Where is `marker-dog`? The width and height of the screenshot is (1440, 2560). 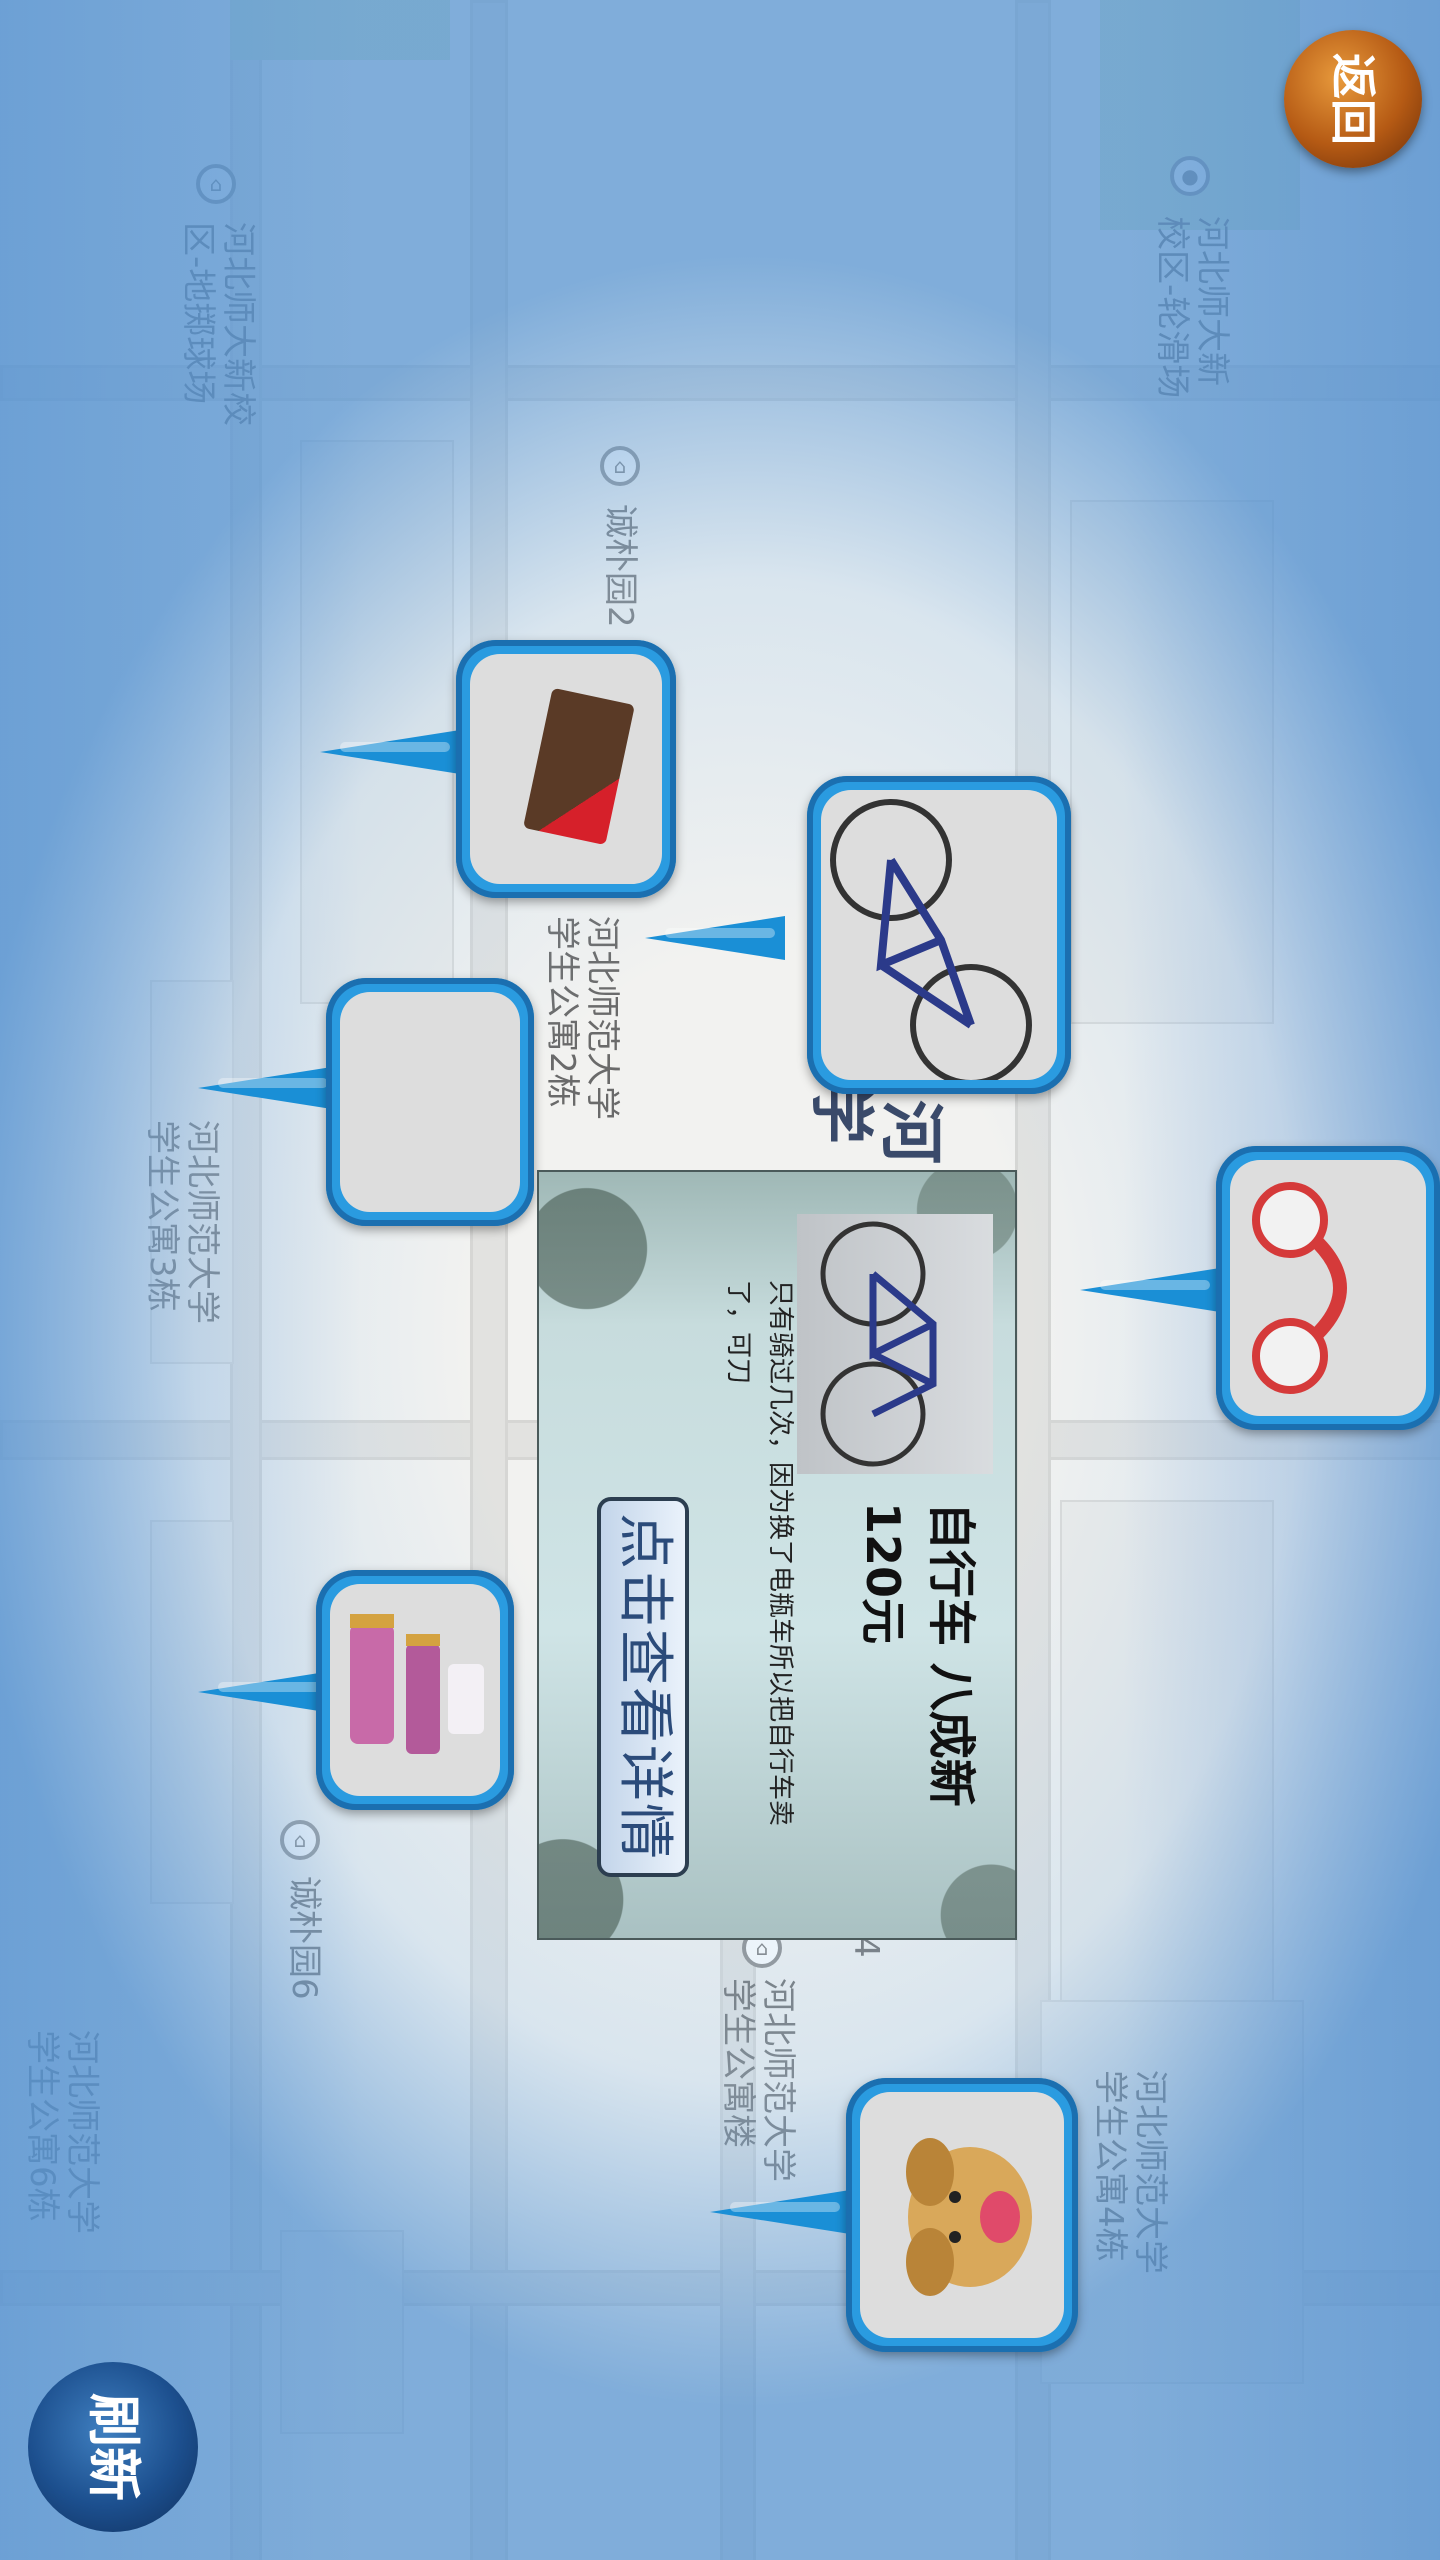 marker-dog is located at coordinates (895, 2216).